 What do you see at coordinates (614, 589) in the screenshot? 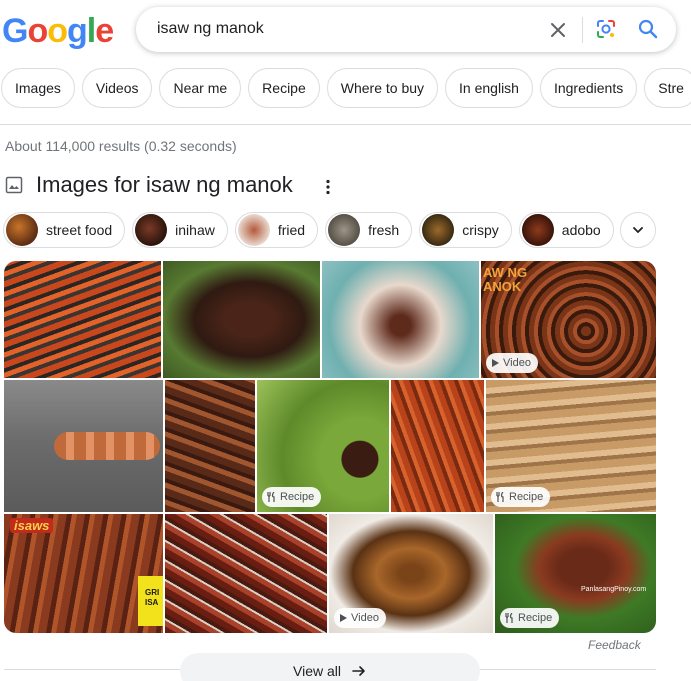
I see `thumbnail-watermark: PanlasangPinoy.com` at bounding box center [614, 589].